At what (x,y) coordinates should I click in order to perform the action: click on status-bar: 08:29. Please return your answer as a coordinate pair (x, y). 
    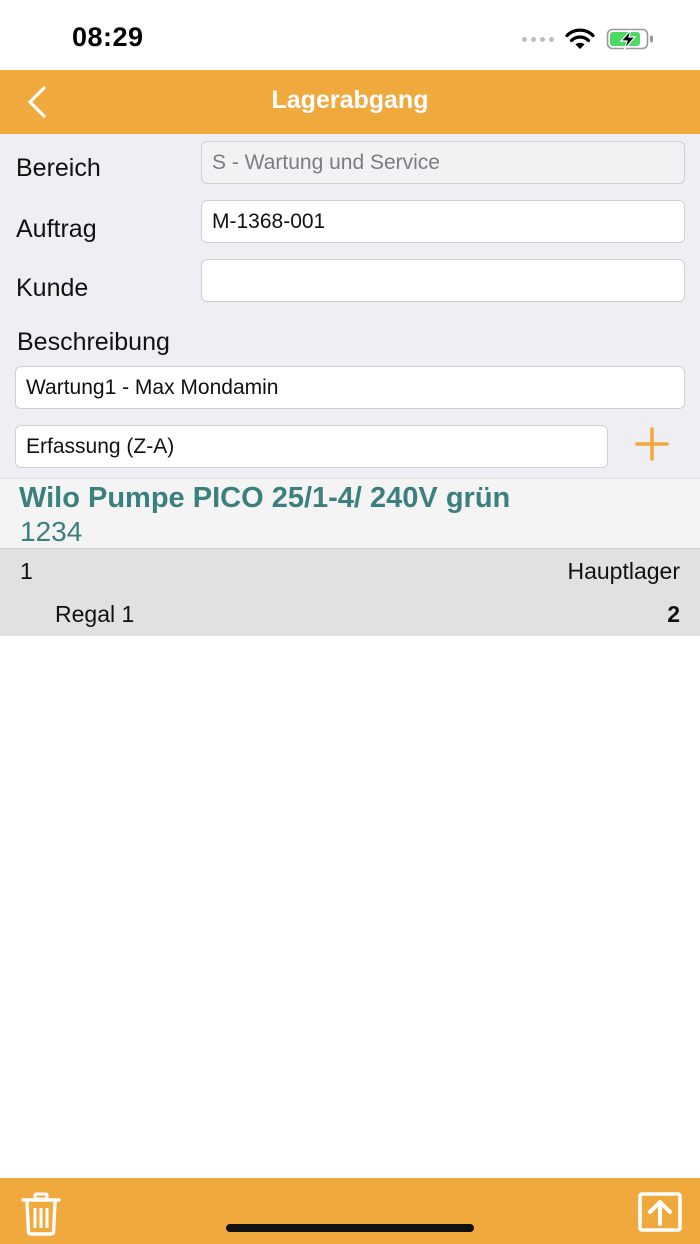
    Looking at the image, I should click on (350, 35).